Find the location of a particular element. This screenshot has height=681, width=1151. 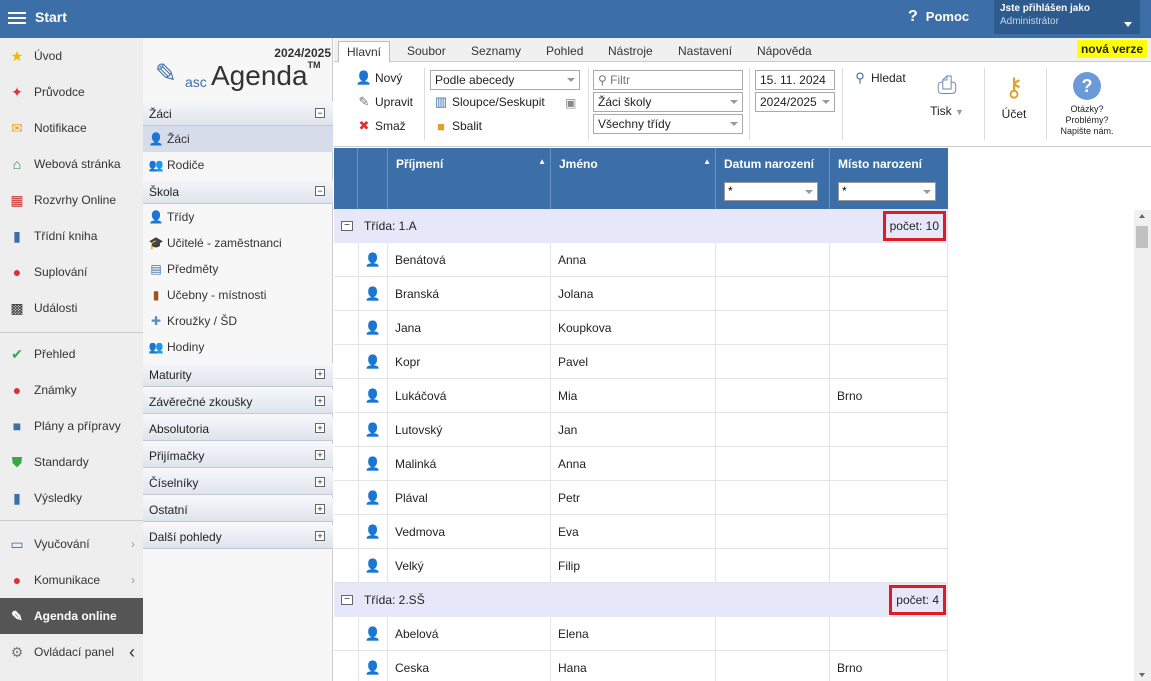

print-button: ⎙ Tisk ▼ is located at coordinates (947, 102).